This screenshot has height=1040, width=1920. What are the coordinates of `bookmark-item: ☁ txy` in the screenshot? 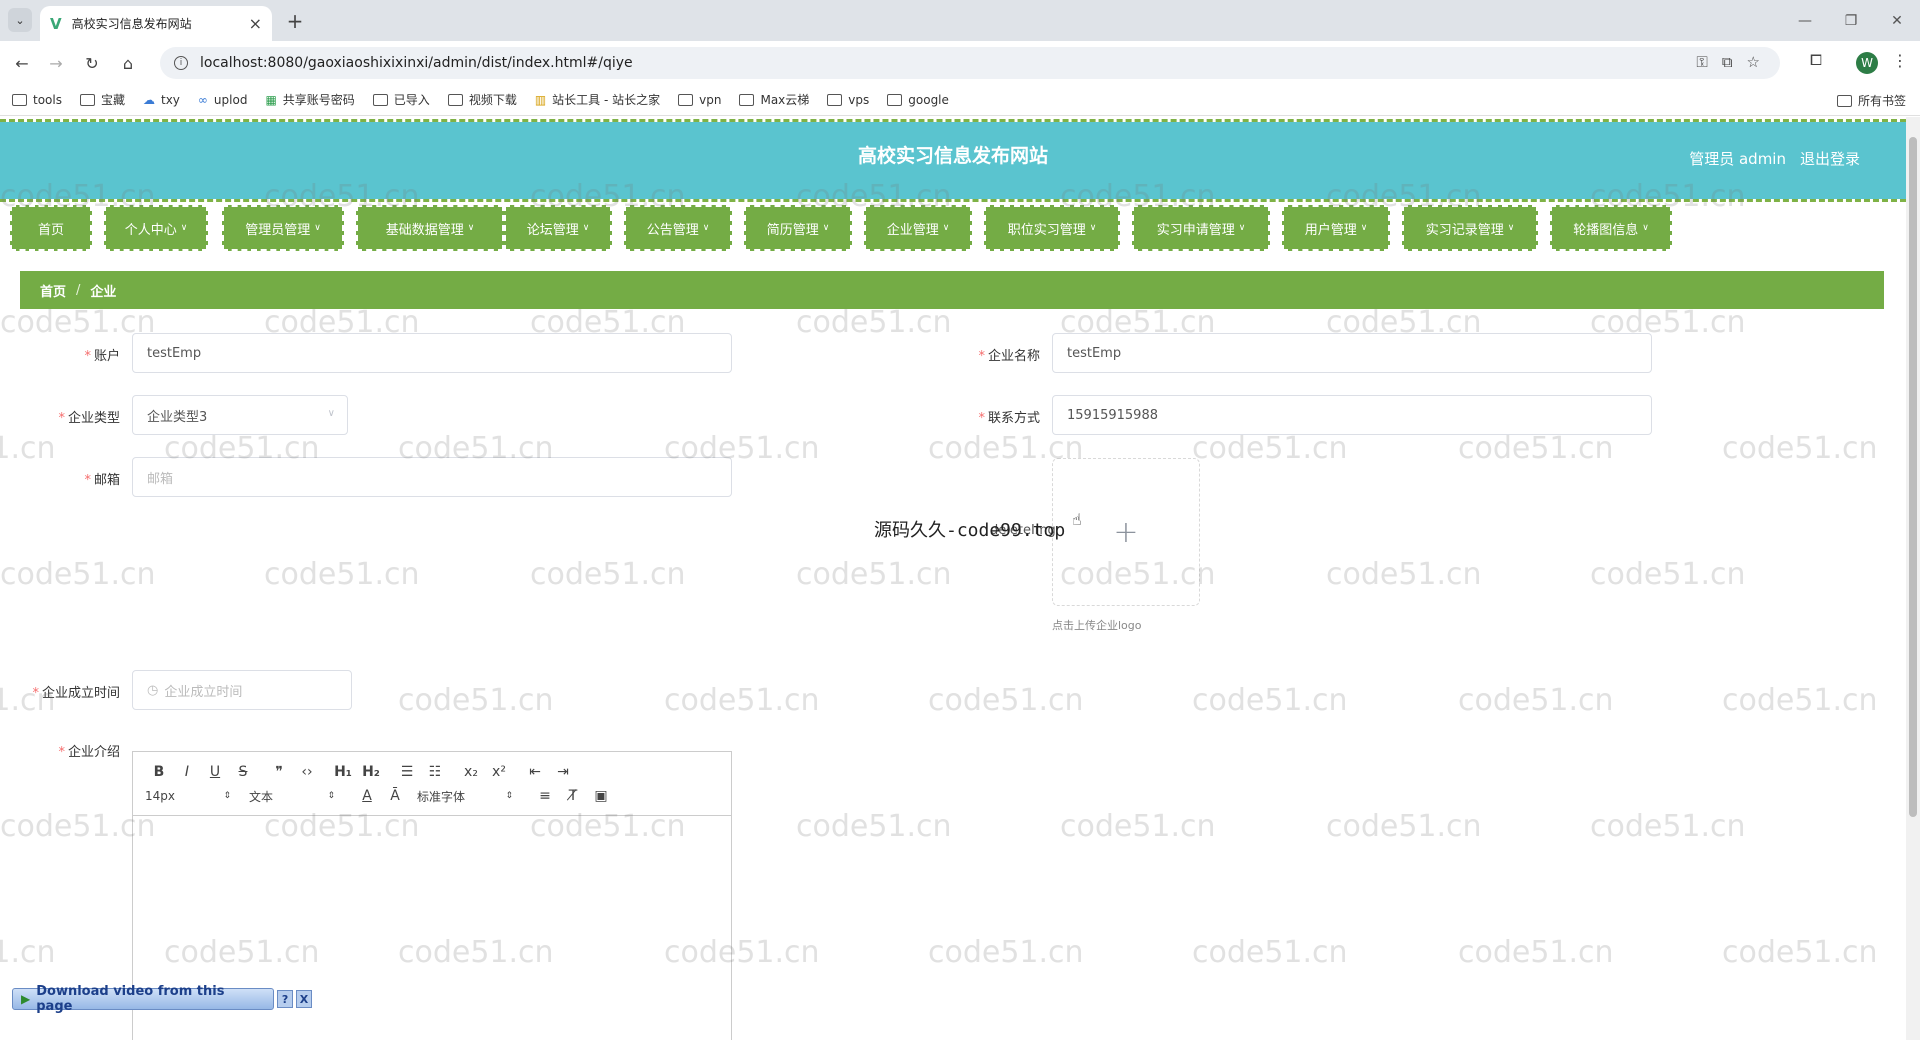 It's located at (161, 100).